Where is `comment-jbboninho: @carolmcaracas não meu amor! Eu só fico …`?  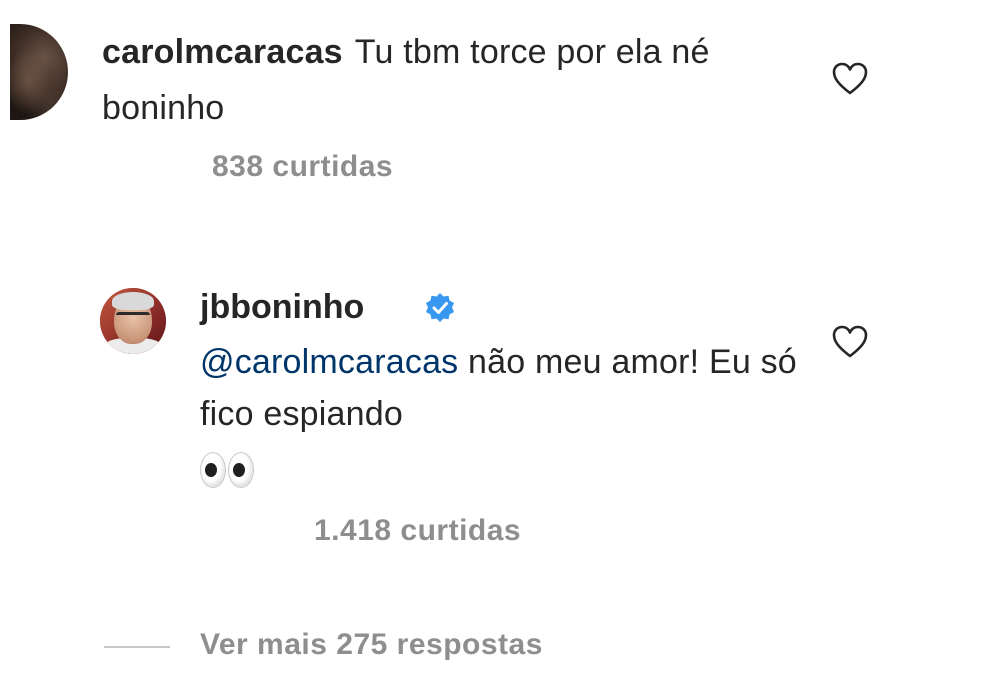 comment-jbboninho: @carolmcaracas não meu amor! Eu só fico … is located at coordinates (500, 414).